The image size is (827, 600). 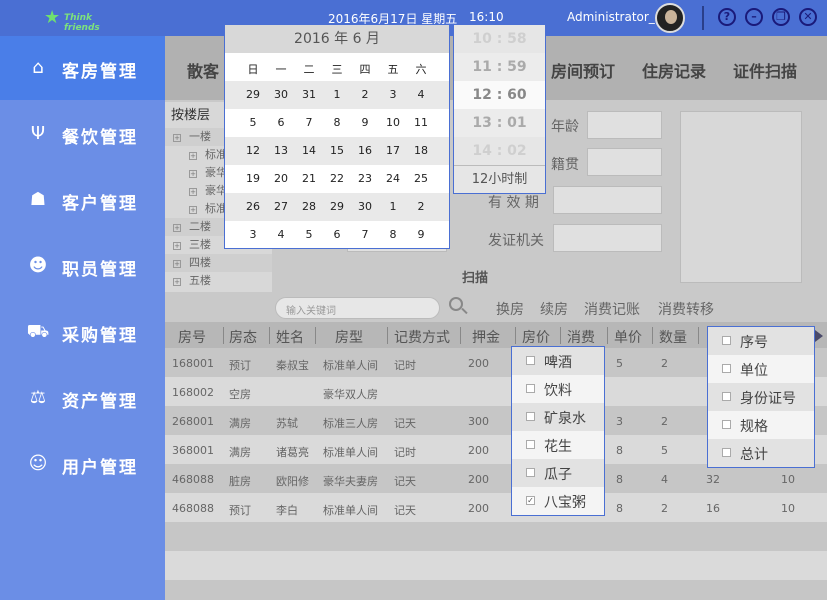 What do you see at coordinates (486, 17) in the screenshot?
I see `current-time: 16:10` at bounding box center [486, 17].